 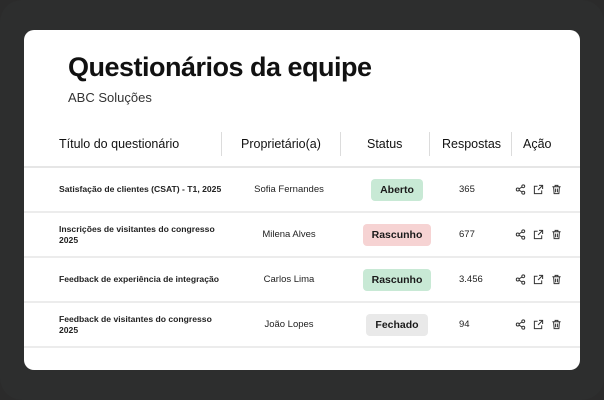 What do you see at coordinates (110, 97) in the screenshot?
I see `page-subtitle: ABC Soluções` at bounding box center [110, 97].